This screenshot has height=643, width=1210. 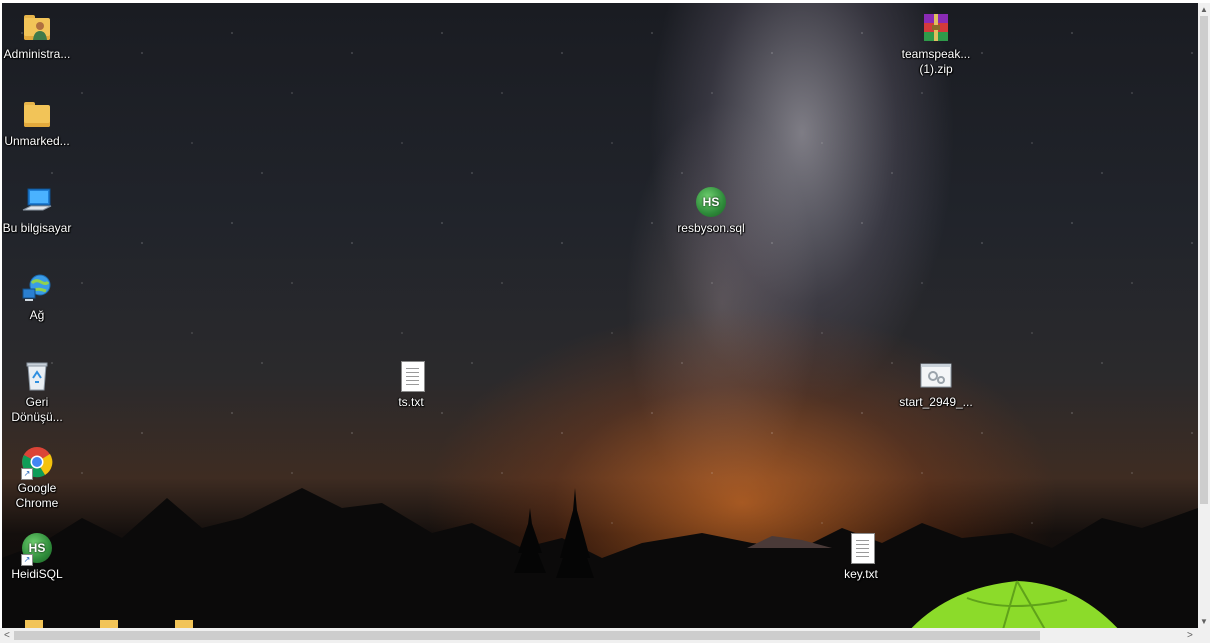 What do you see at coordinates (411, 402) in the screenshot?
I see `icon-label: ts.txt` at bounding box center [411, 402].